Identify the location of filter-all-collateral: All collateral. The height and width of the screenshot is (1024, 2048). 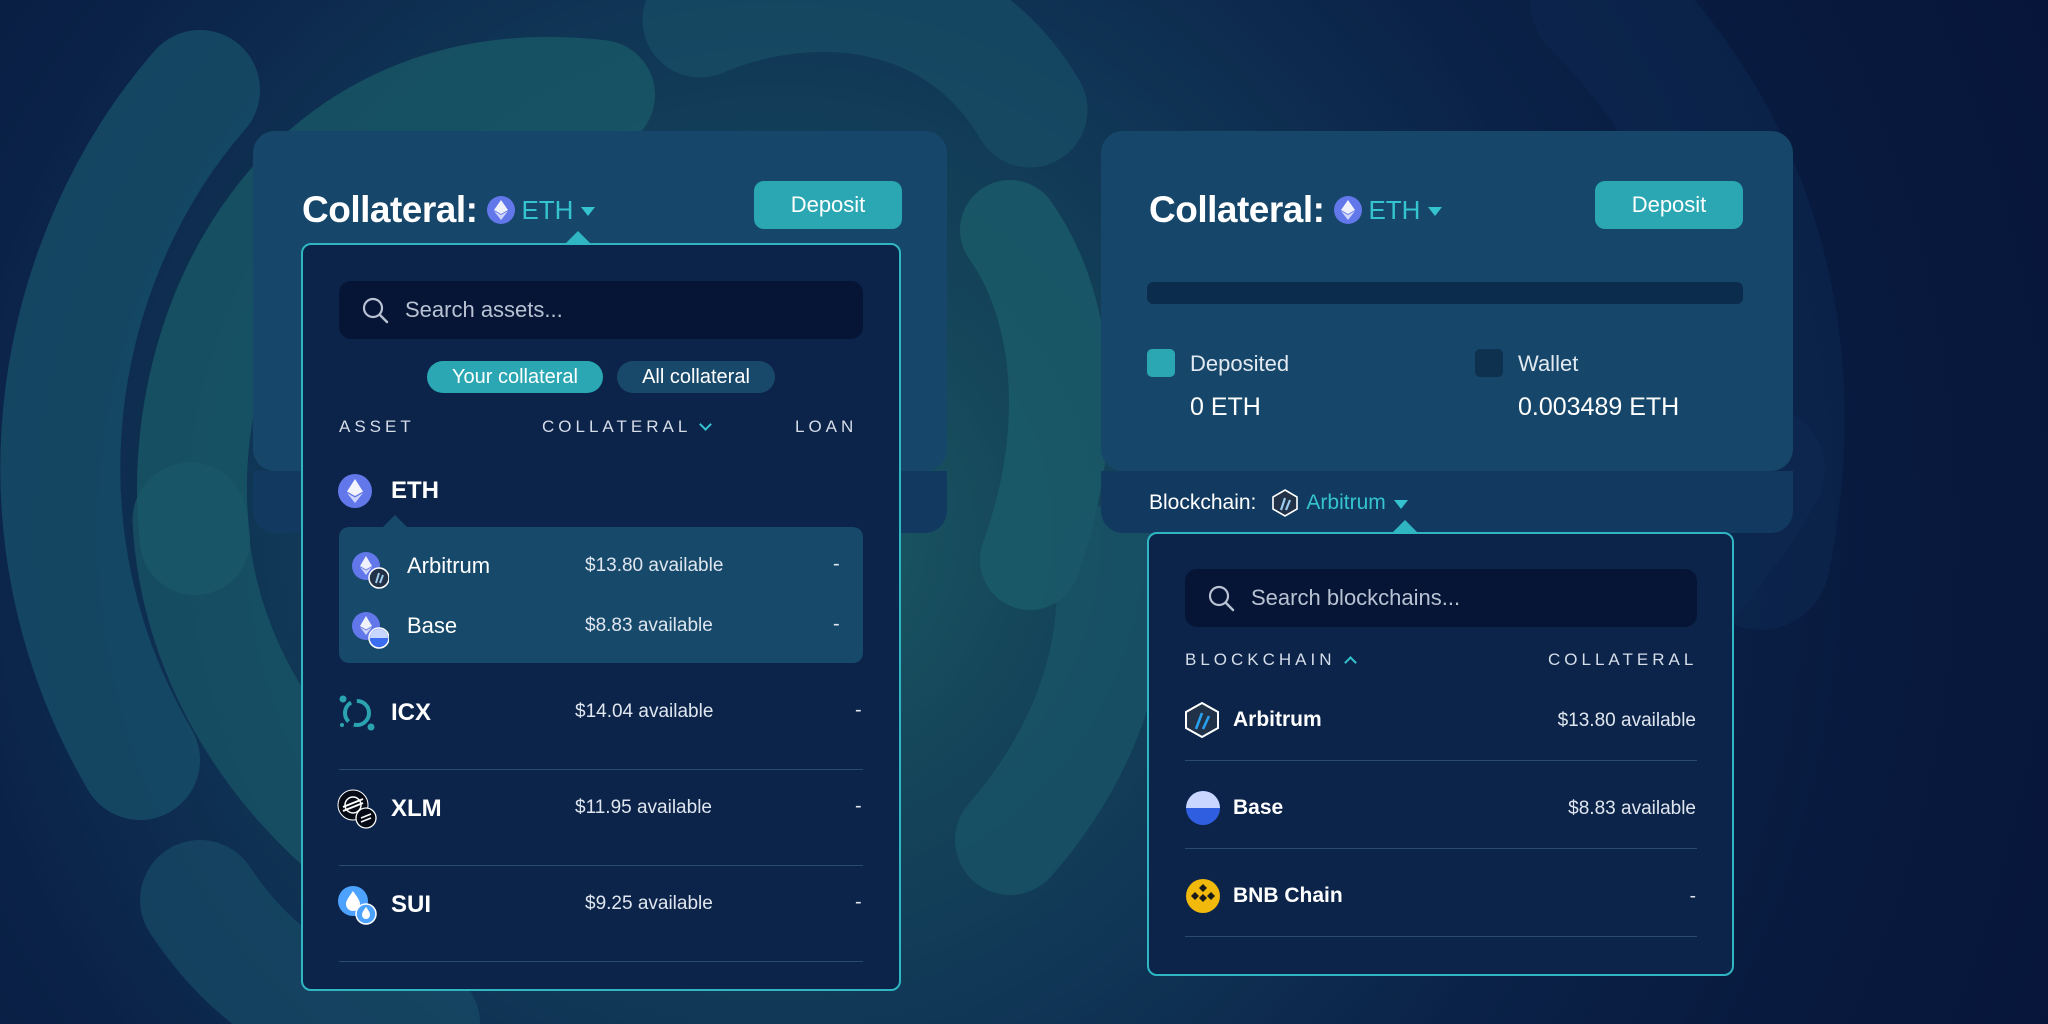
(696, 377).